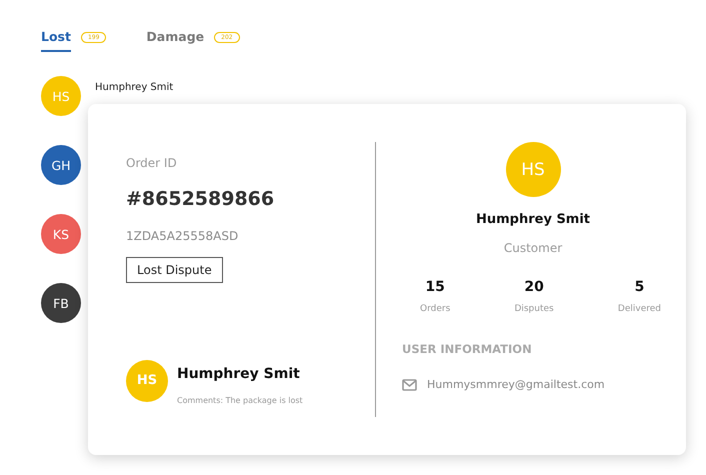 The image size is (706, 475). I want to click on tab: Damage, so click(175, 38).